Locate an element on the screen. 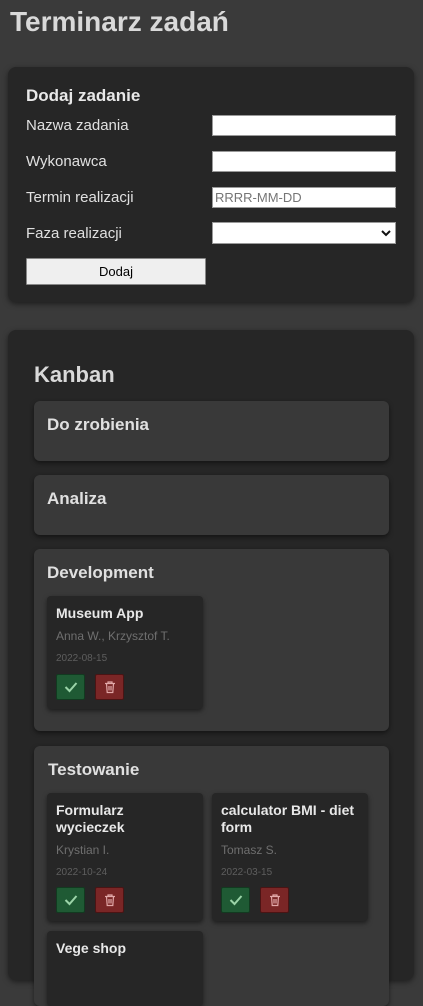  task-assignee: Anna W., Krzysztof T. is located at coordinates (113, 636).